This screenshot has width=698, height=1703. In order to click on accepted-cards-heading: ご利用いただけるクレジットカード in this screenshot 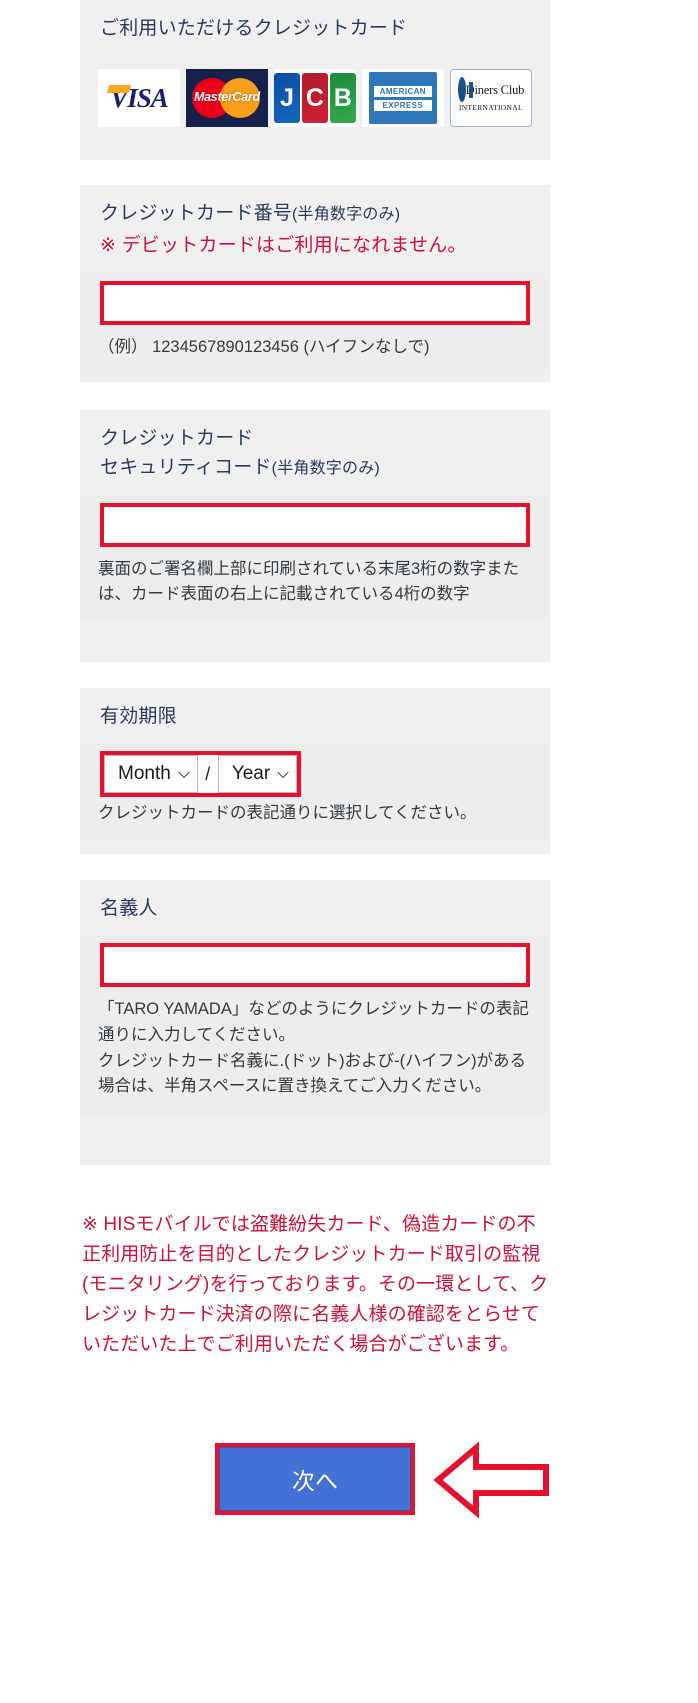, I will do `click(254, 28)`.